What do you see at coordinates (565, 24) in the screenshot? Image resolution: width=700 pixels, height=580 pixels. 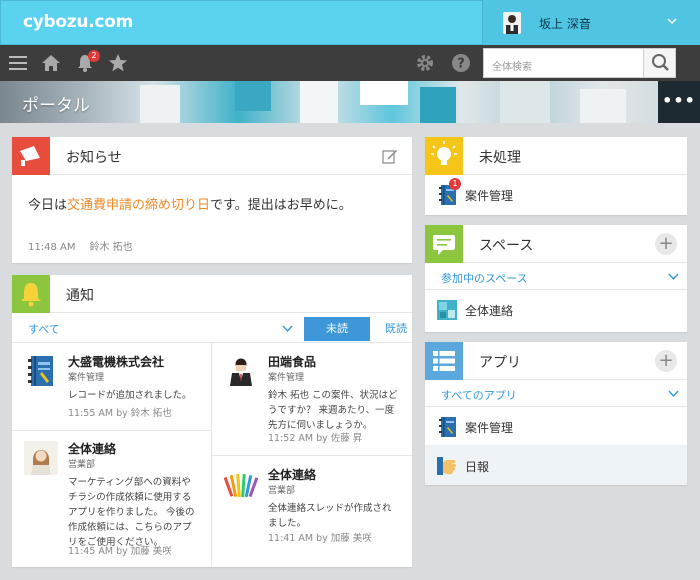 I see `user-name: 坂上 深音` at bounding box center [565, 24].